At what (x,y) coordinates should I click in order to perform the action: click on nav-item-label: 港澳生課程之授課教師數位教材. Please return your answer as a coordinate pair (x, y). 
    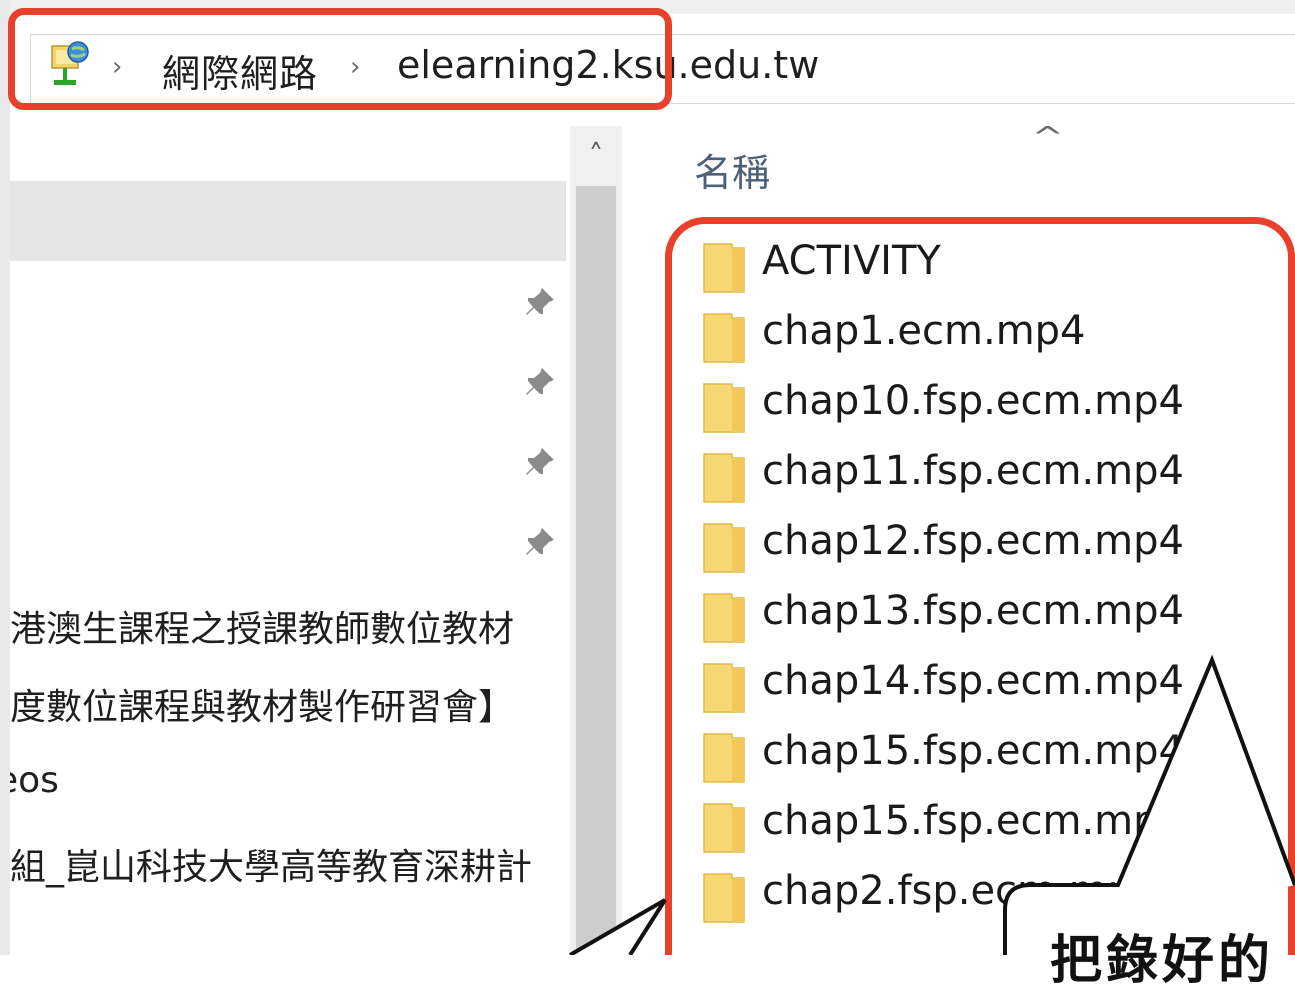
    Looking at the image, I should click on (288, 626).